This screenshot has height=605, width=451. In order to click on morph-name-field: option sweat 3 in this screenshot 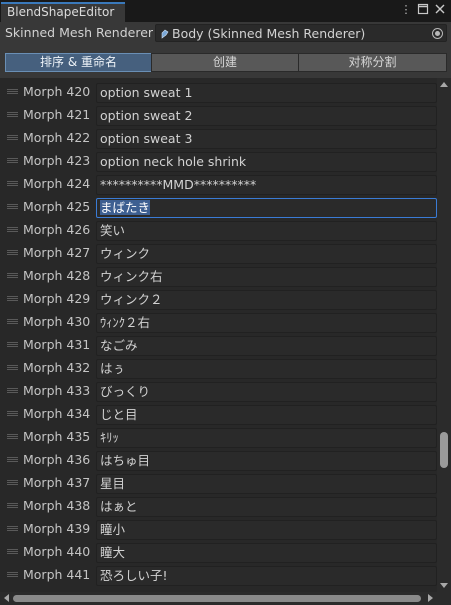, I will do `click(266, 139)`.